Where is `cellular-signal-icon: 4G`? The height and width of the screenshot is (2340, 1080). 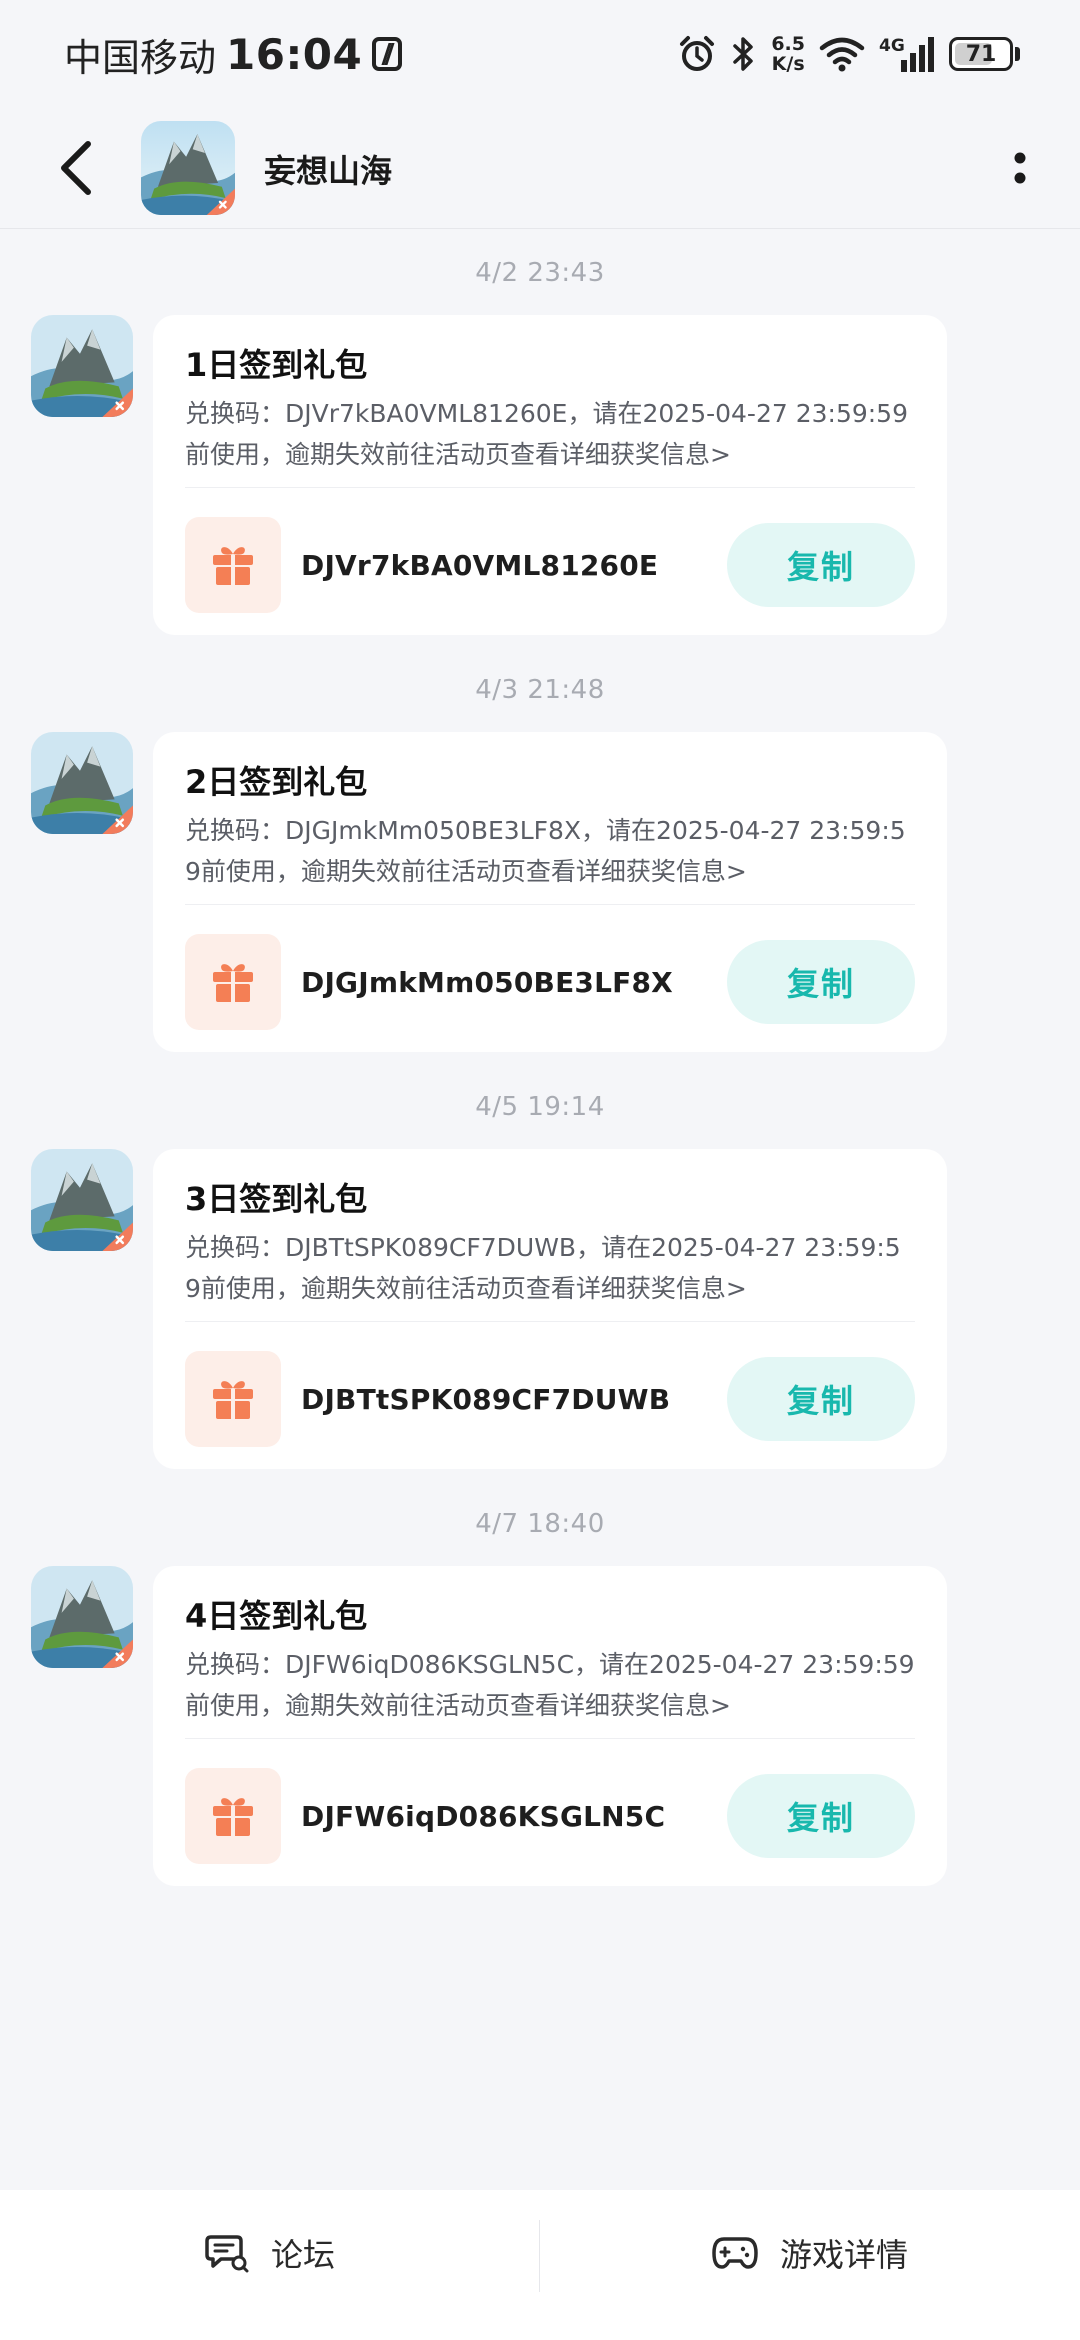 cellular-signal-icon: 4G is located at coordinates (906, 54).